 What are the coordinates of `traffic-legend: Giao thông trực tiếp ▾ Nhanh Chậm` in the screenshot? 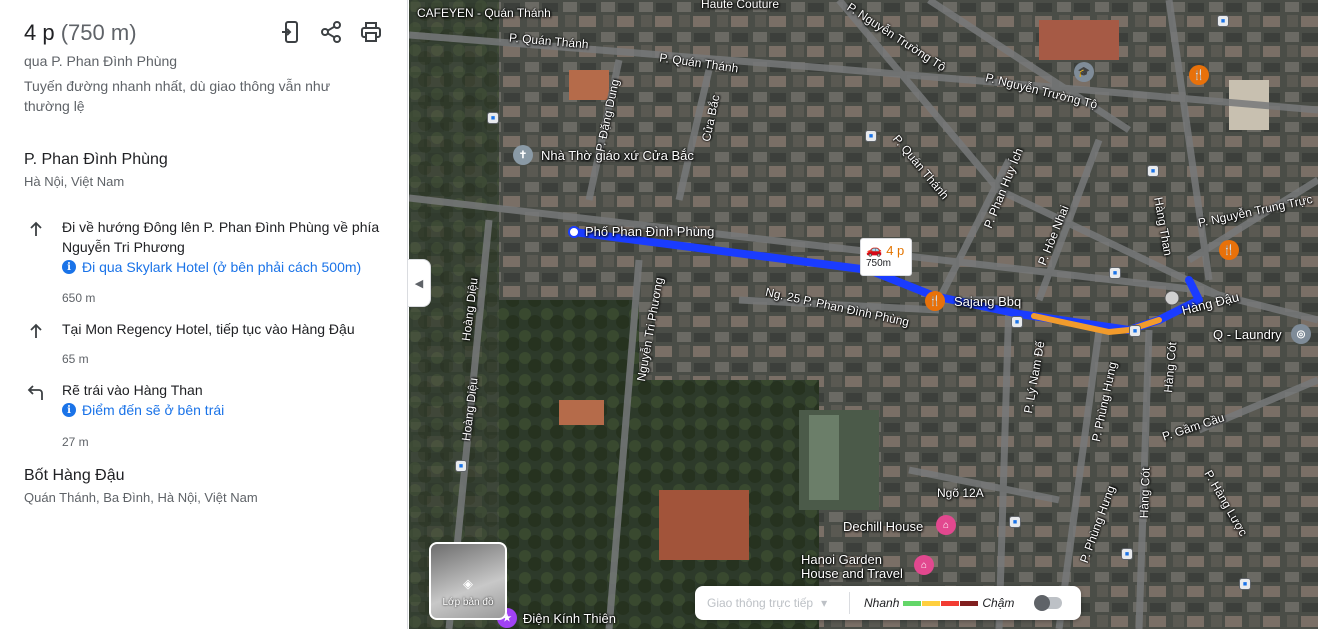 It's located at (888, 603).